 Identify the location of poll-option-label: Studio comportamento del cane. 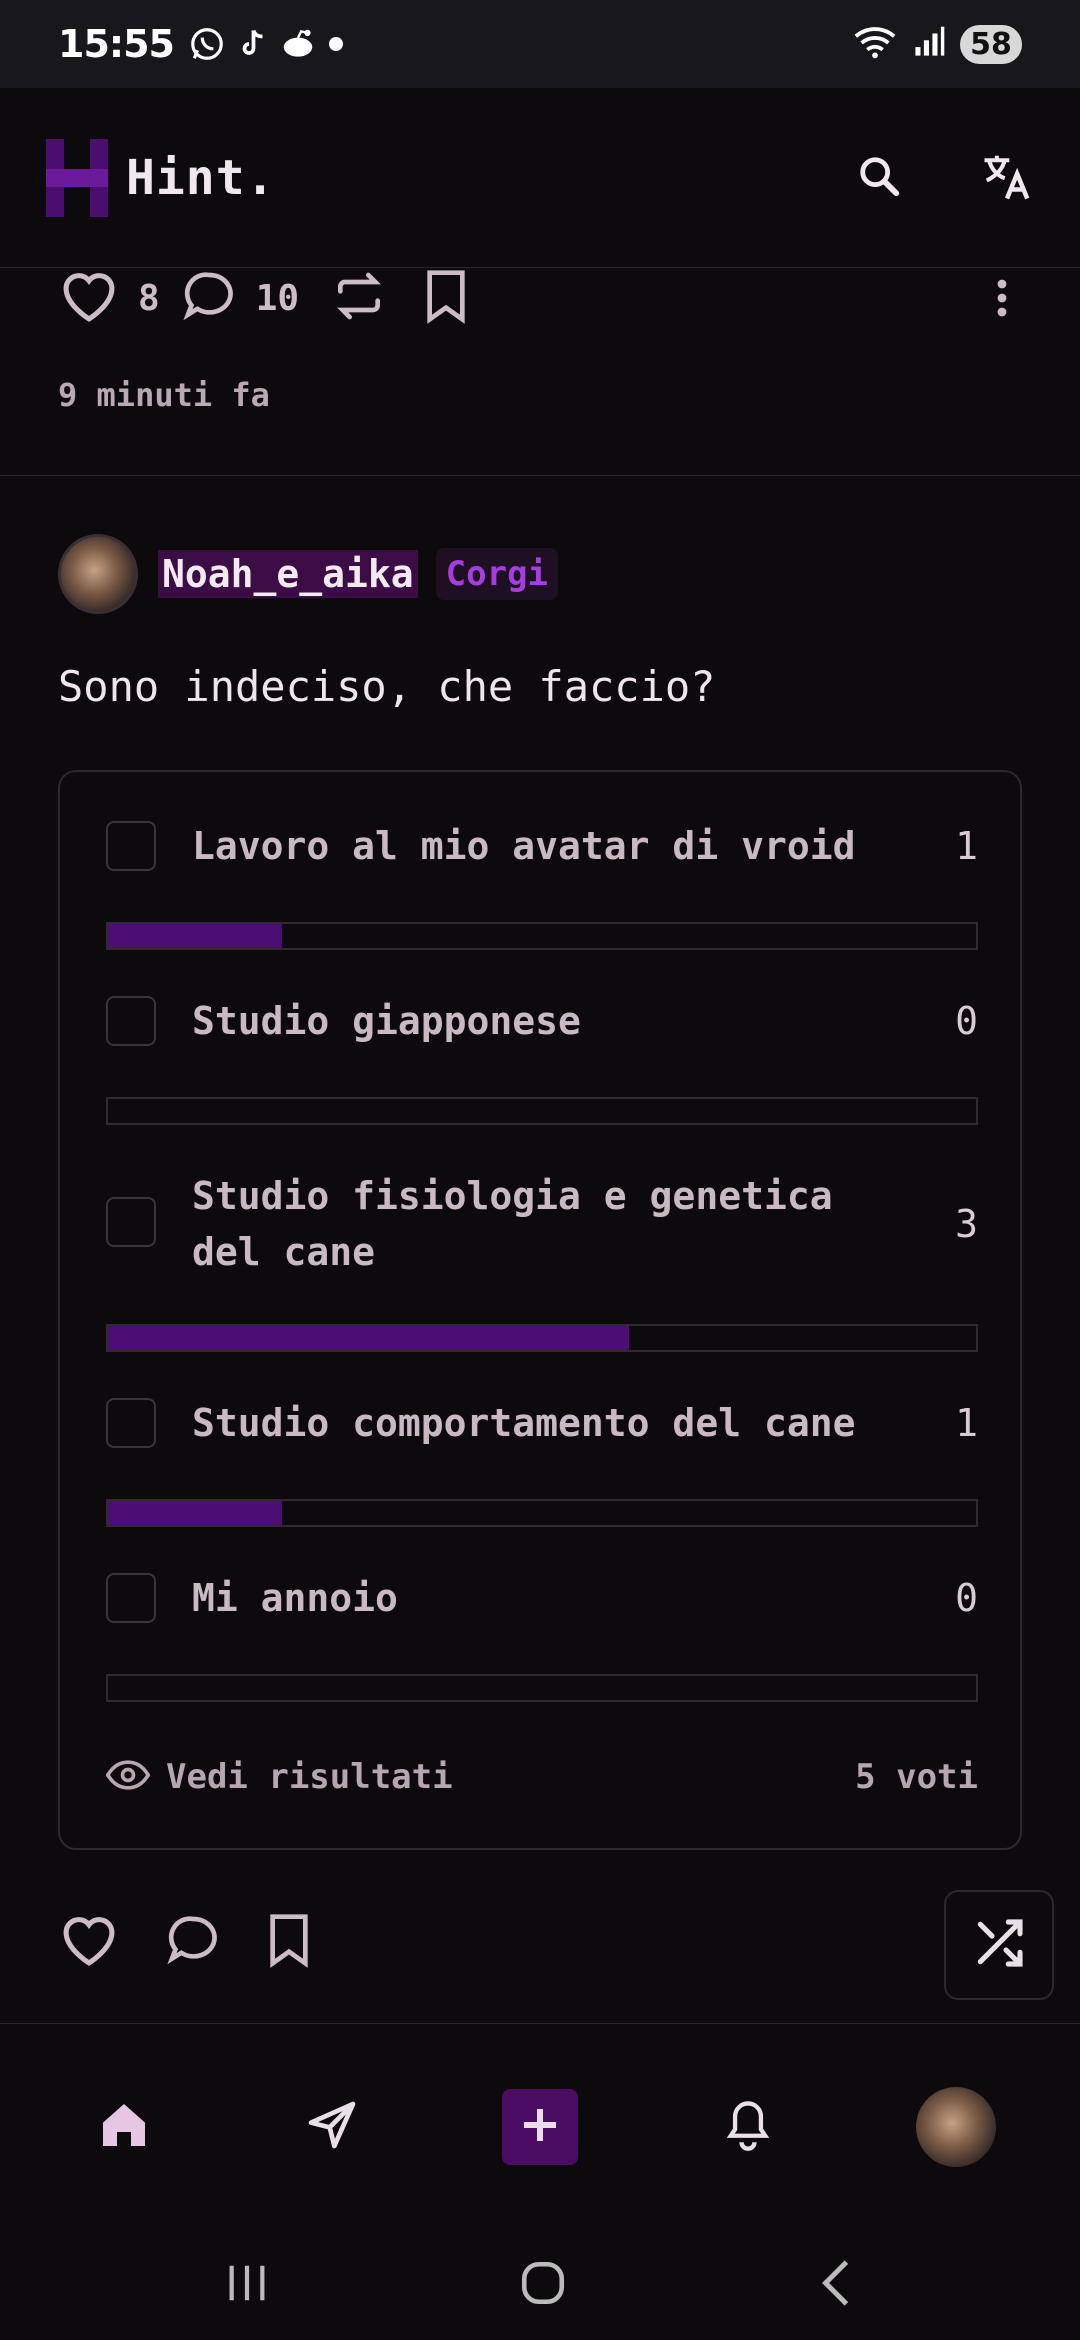
(524, 1423).